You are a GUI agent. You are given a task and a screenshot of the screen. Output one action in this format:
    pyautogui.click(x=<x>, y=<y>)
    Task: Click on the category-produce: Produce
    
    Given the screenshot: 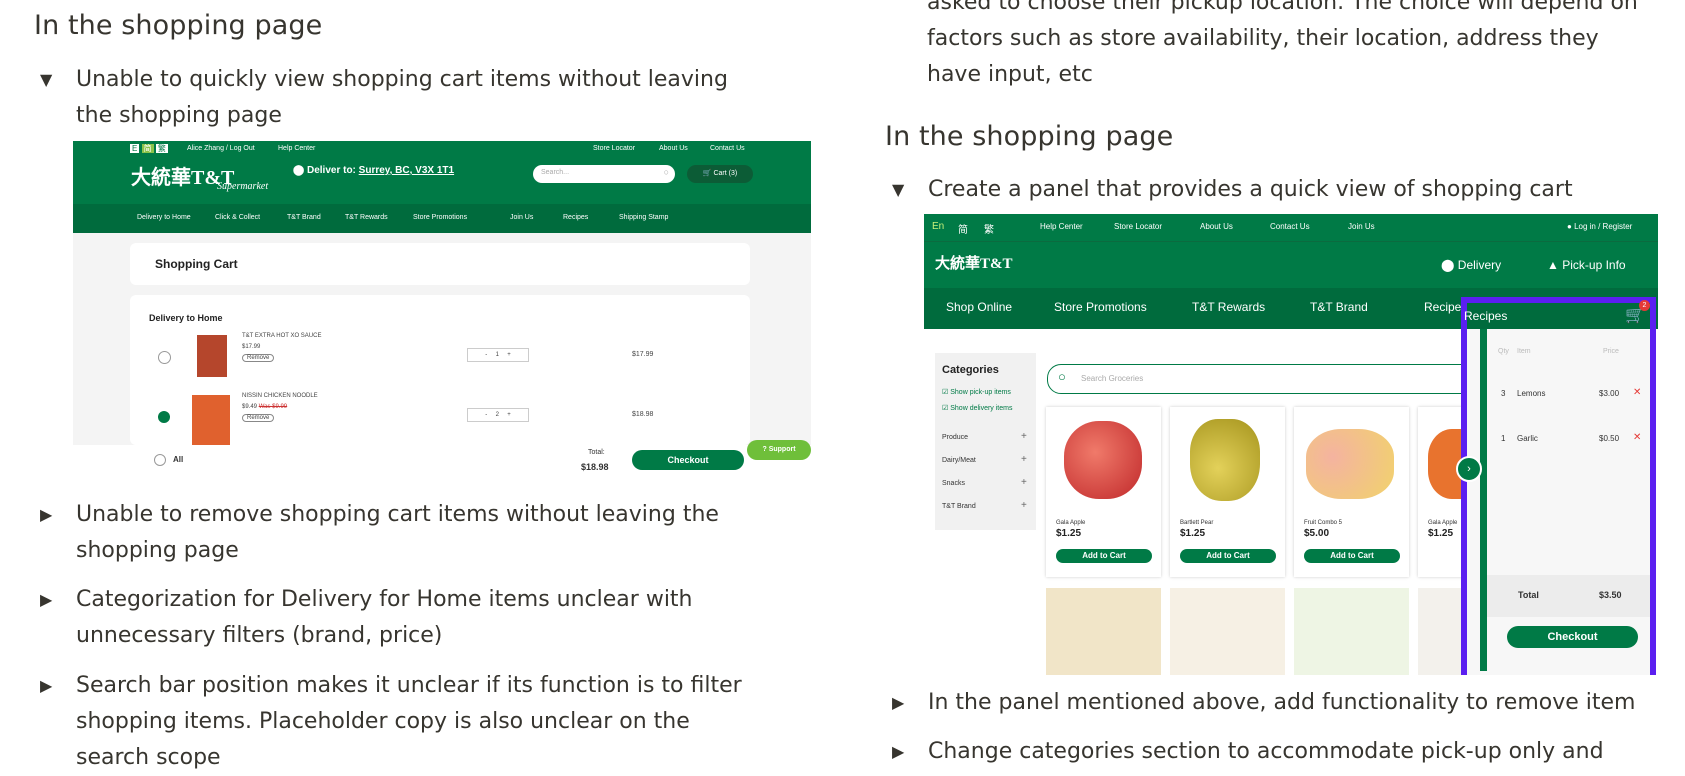 What is the action you would take?
    pyautogui.click(x=955, y=437)
    